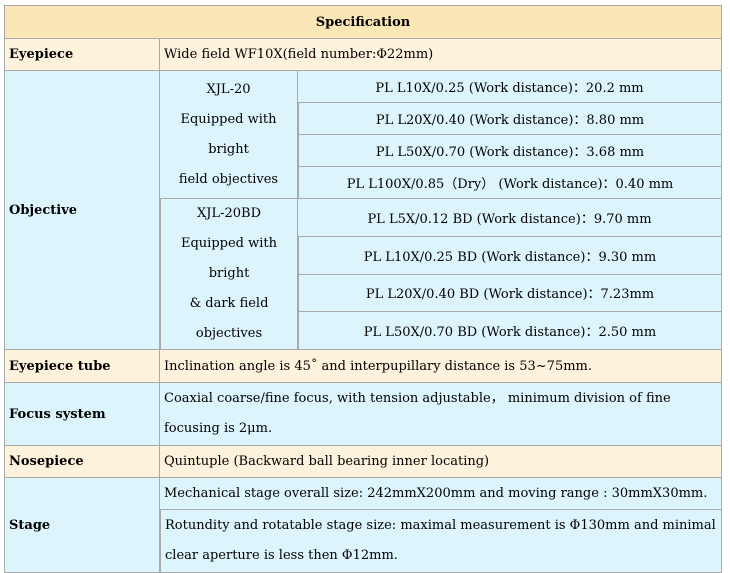  Describe the element at coordinates (228, 89) in the screenshot. I see `group-name: XJL-20` at that location.